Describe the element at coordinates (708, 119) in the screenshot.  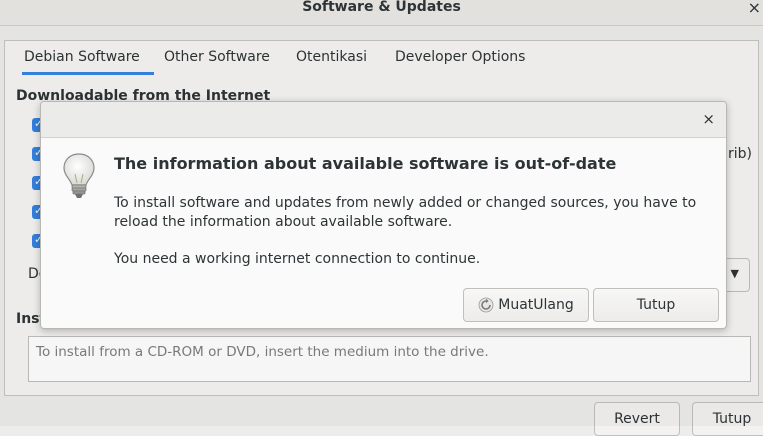
I see `dialog-close-icon: ×` at that location.